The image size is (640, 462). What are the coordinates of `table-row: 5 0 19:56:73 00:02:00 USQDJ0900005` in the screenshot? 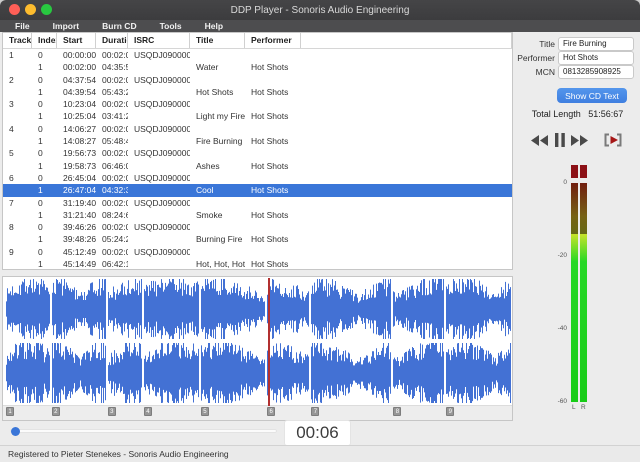 It's located at (257, 153).